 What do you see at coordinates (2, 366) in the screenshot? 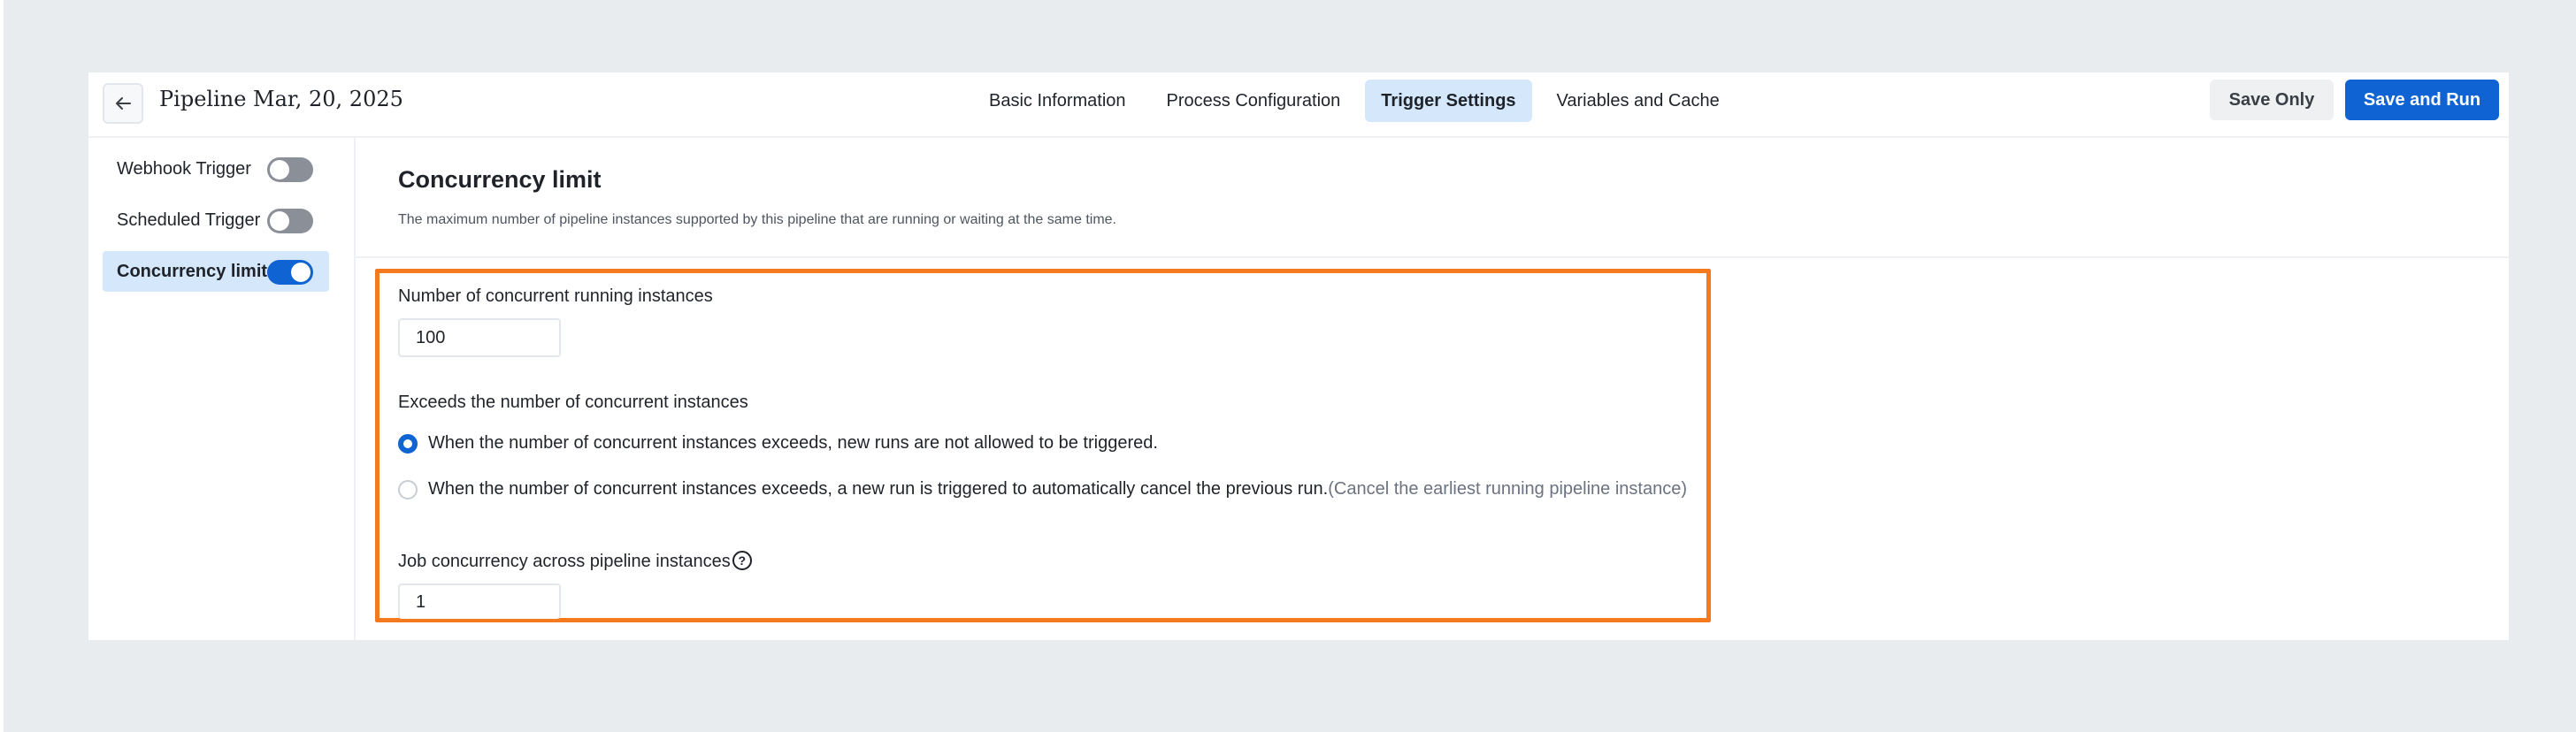
I see `window-edge` at bounding box center [2, 366].